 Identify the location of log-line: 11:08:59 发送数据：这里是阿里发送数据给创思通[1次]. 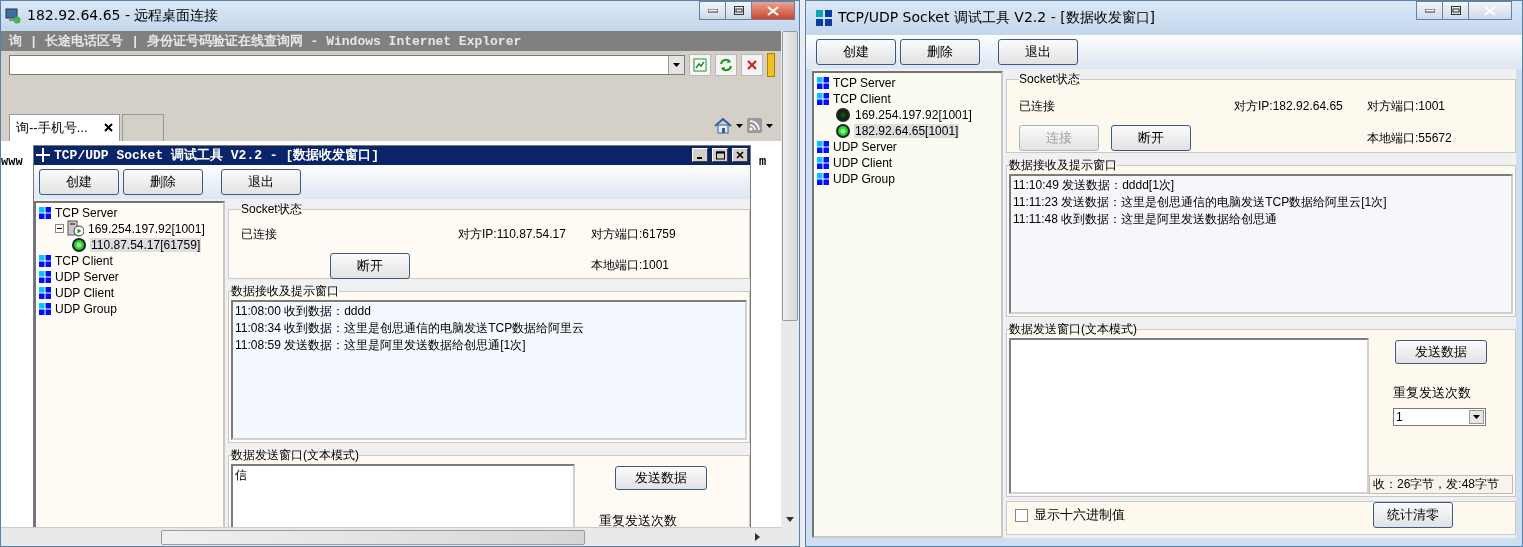
(381, 345).